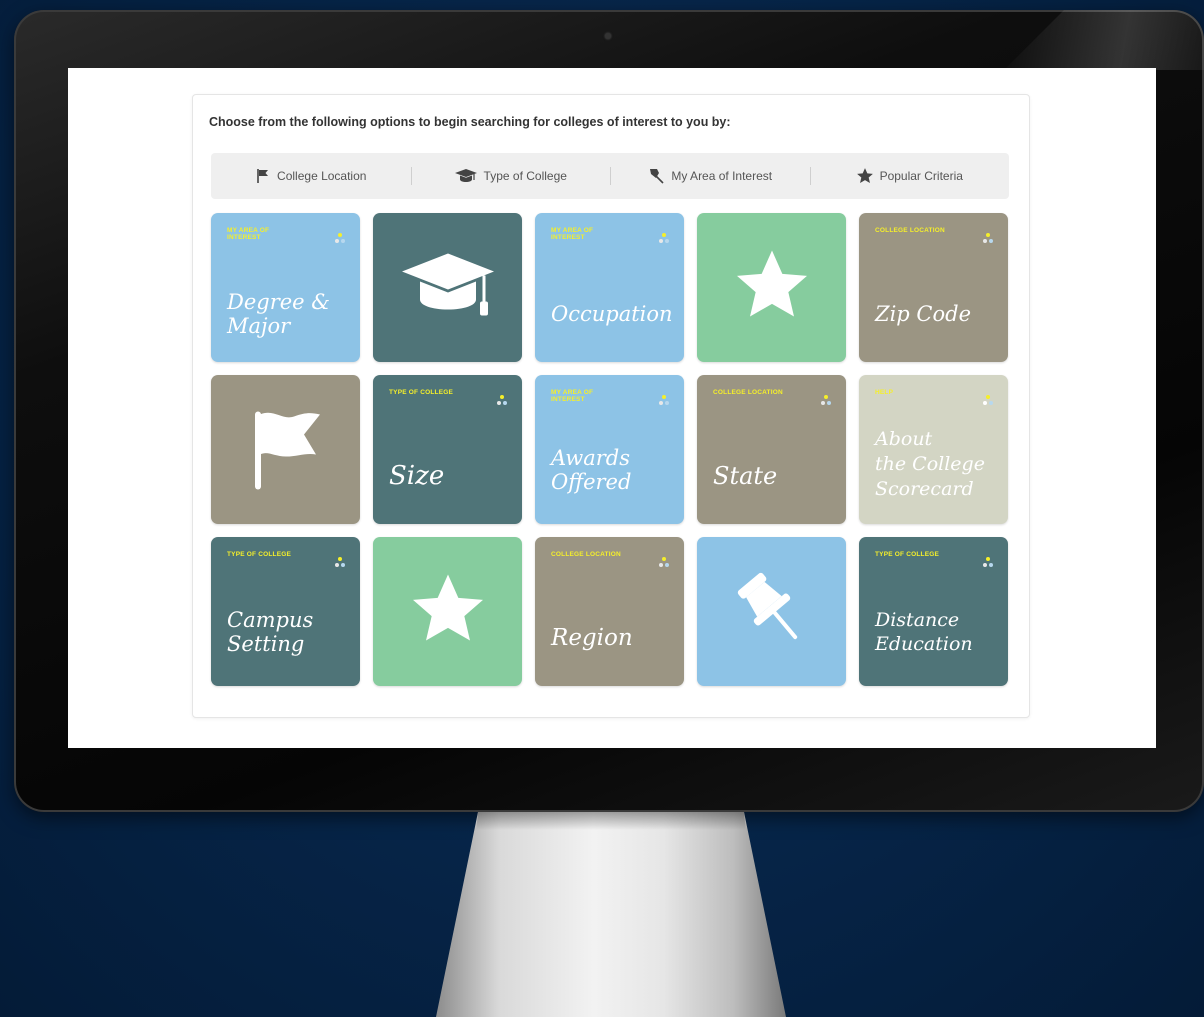 This screenshot has height=1017, width=1204. What do you see at coordinates (609, 287) in the screenshot?
I see `tile-occupation: My Area of Interest Occupation` at bounding box center [609, 287].